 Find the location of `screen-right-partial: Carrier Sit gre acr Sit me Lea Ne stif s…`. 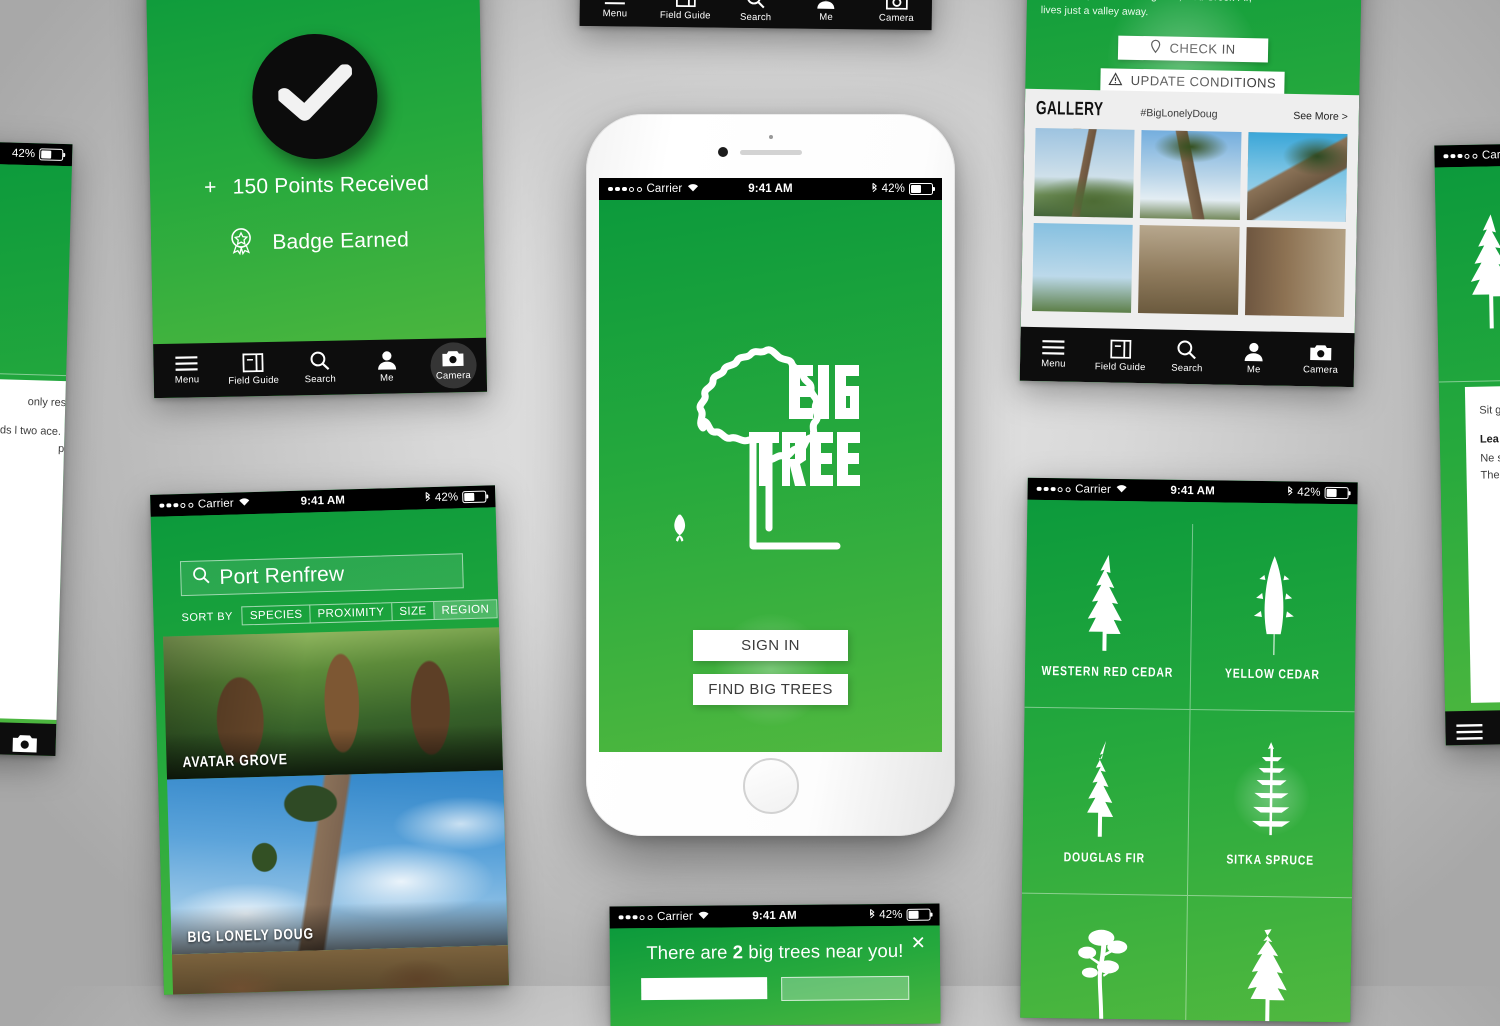

screen-right-partial: Carrier Sit gre acr Sit me Lea Ne stif s… is located at coordinates (1467, 444).